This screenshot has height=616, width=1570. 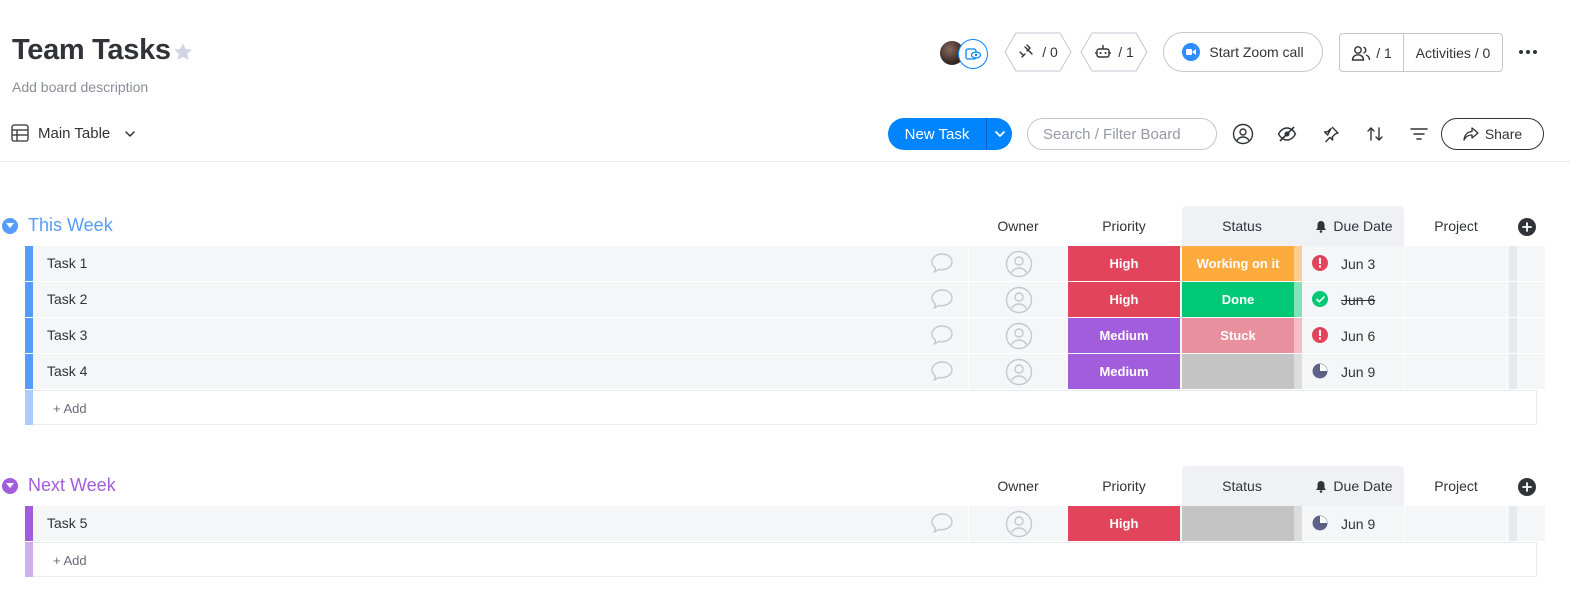 What do you see at coordinates (72, 485) in the screenshot?
I see `group-title-next-week: Next Week` at bounding box center [72, 485].